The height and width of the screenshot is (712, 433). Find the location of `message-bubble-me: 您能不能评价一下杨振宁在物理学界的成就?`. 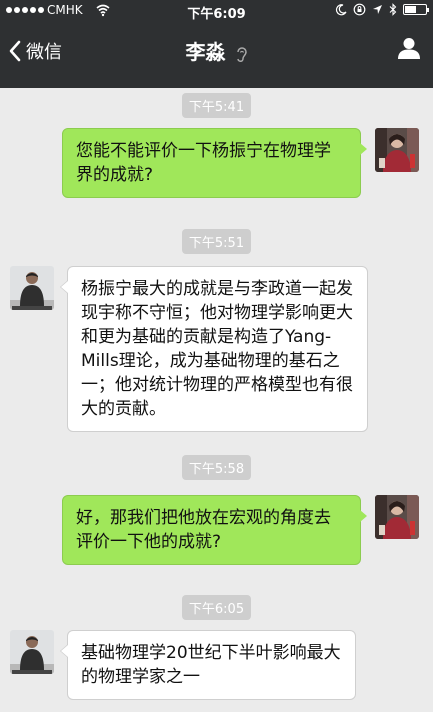

message-bubble-me: 您能不能评价一下杨振宁在物理学界的成就? is located at coordinates (214, 163).